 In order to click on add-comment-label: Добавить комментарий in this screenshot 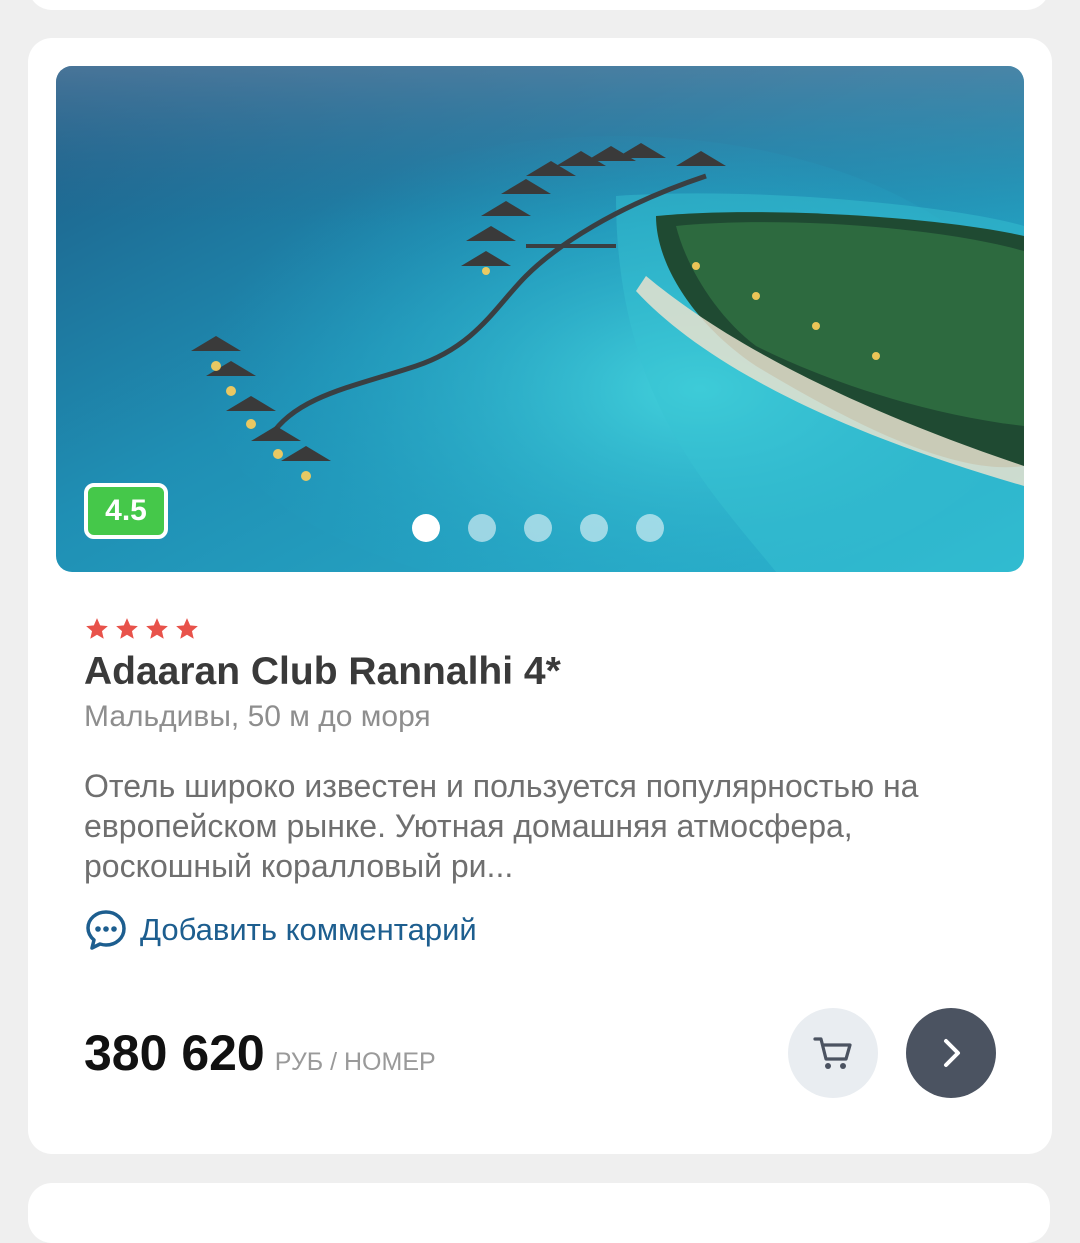, I will do `click(308, 930)`.